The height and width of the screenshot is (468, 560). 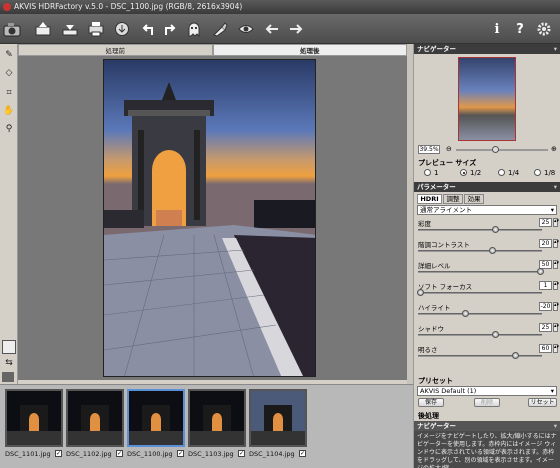 I want to click on slider-row: ハイライト -20 ▴▾, so click(x=488, y=312).